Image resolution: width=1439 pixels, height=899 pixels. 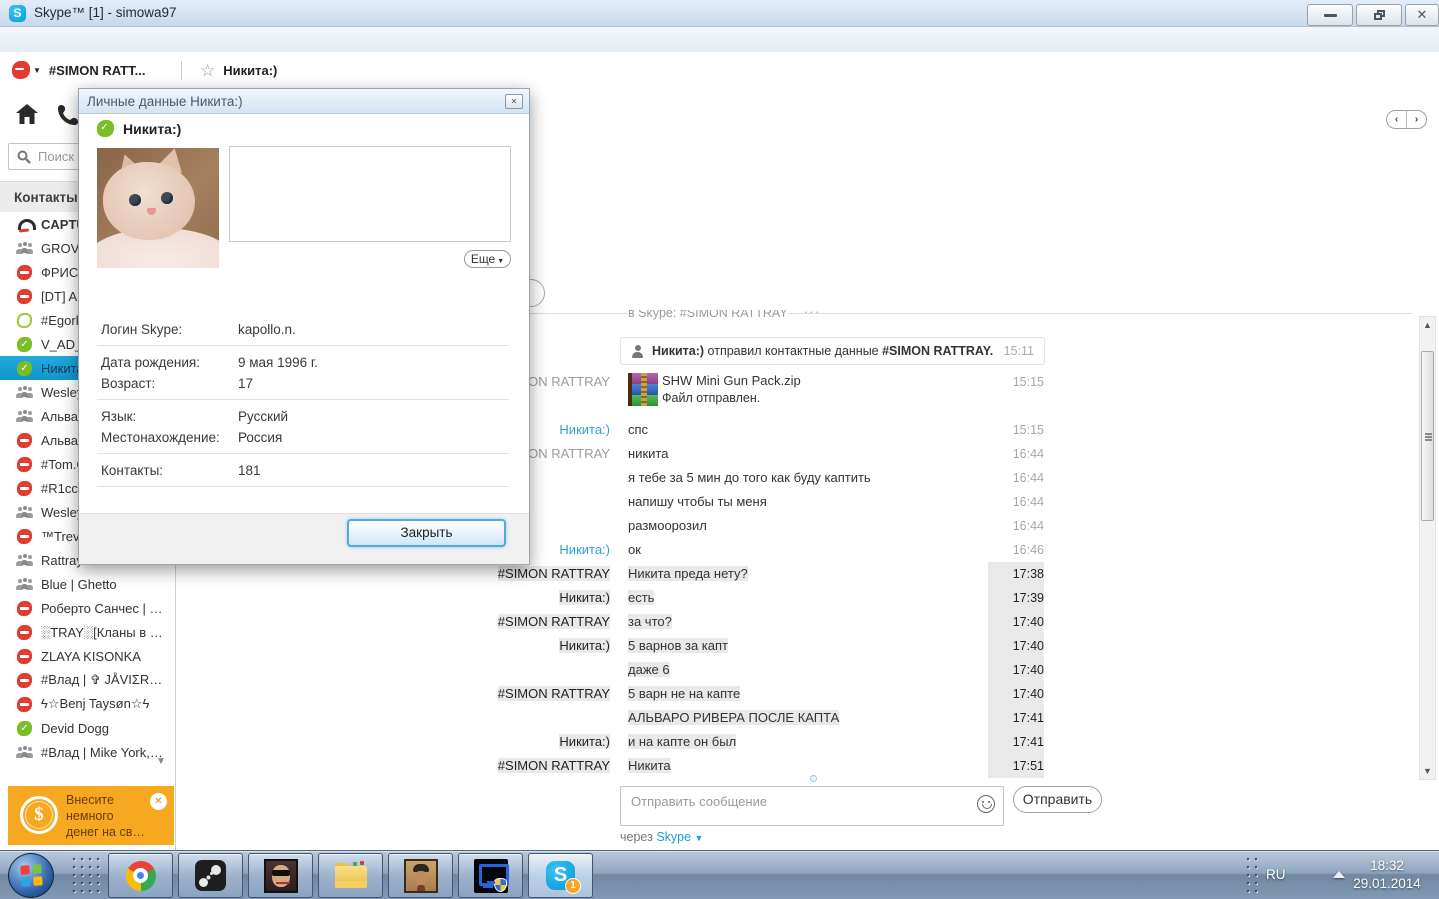 What do you see at coordinates (152, 128) in the screenshot?
I see `dialog-contact-name: Никита:)` at bounding box center [152, 128].